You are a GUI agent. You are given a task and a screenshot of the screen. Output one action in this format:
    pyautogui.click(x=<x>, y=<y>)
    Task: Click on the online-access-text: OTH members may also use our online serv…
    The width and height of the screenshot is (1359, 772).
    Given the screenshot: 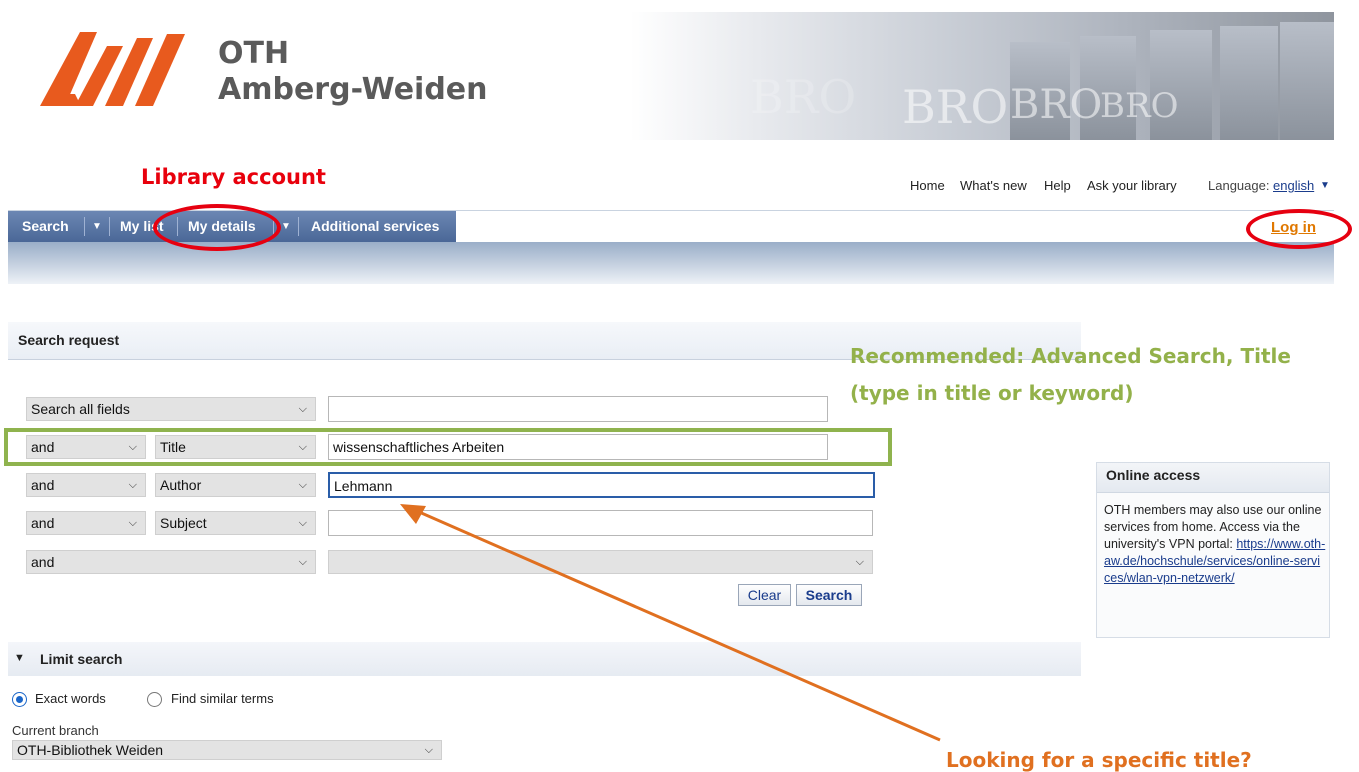 What is the action you would take?
    pyautogui.click(x=1215, y=544)
    